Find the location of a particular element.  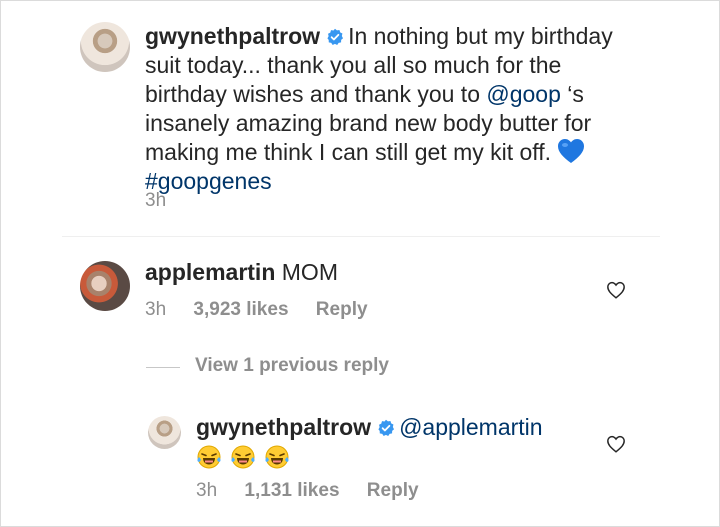

reply-thread-line is located at coordinates (163, 367).